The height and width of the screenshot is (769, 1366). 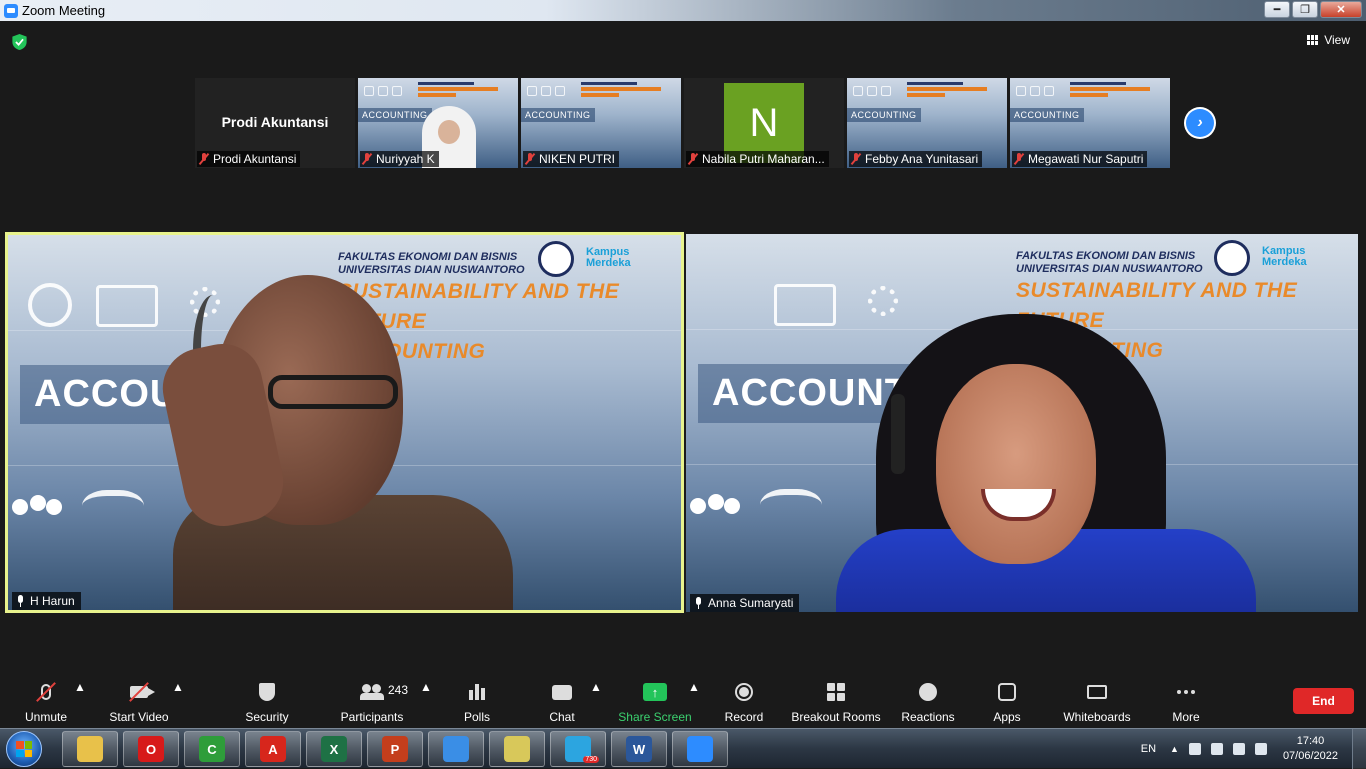 What do you see at coordinates (1260, 749) in the screenshot?
I see `action-center-flag-icon` at bounding box center [1260, 749].